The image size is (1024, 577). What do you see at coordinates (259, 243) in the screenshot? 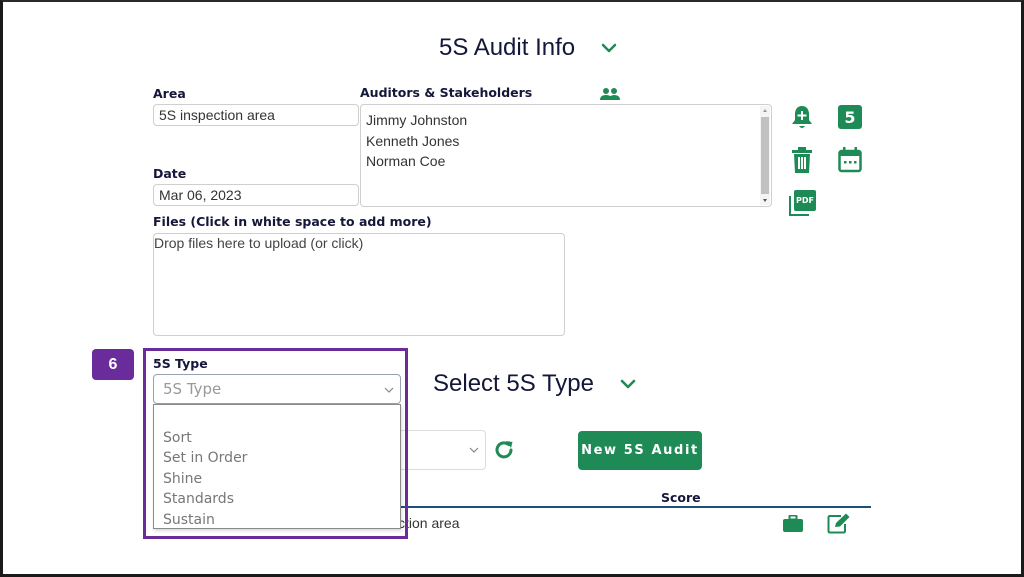
I see `dropzone-text: Drop files here to upload (or click)` at bounding box center [259, 243].